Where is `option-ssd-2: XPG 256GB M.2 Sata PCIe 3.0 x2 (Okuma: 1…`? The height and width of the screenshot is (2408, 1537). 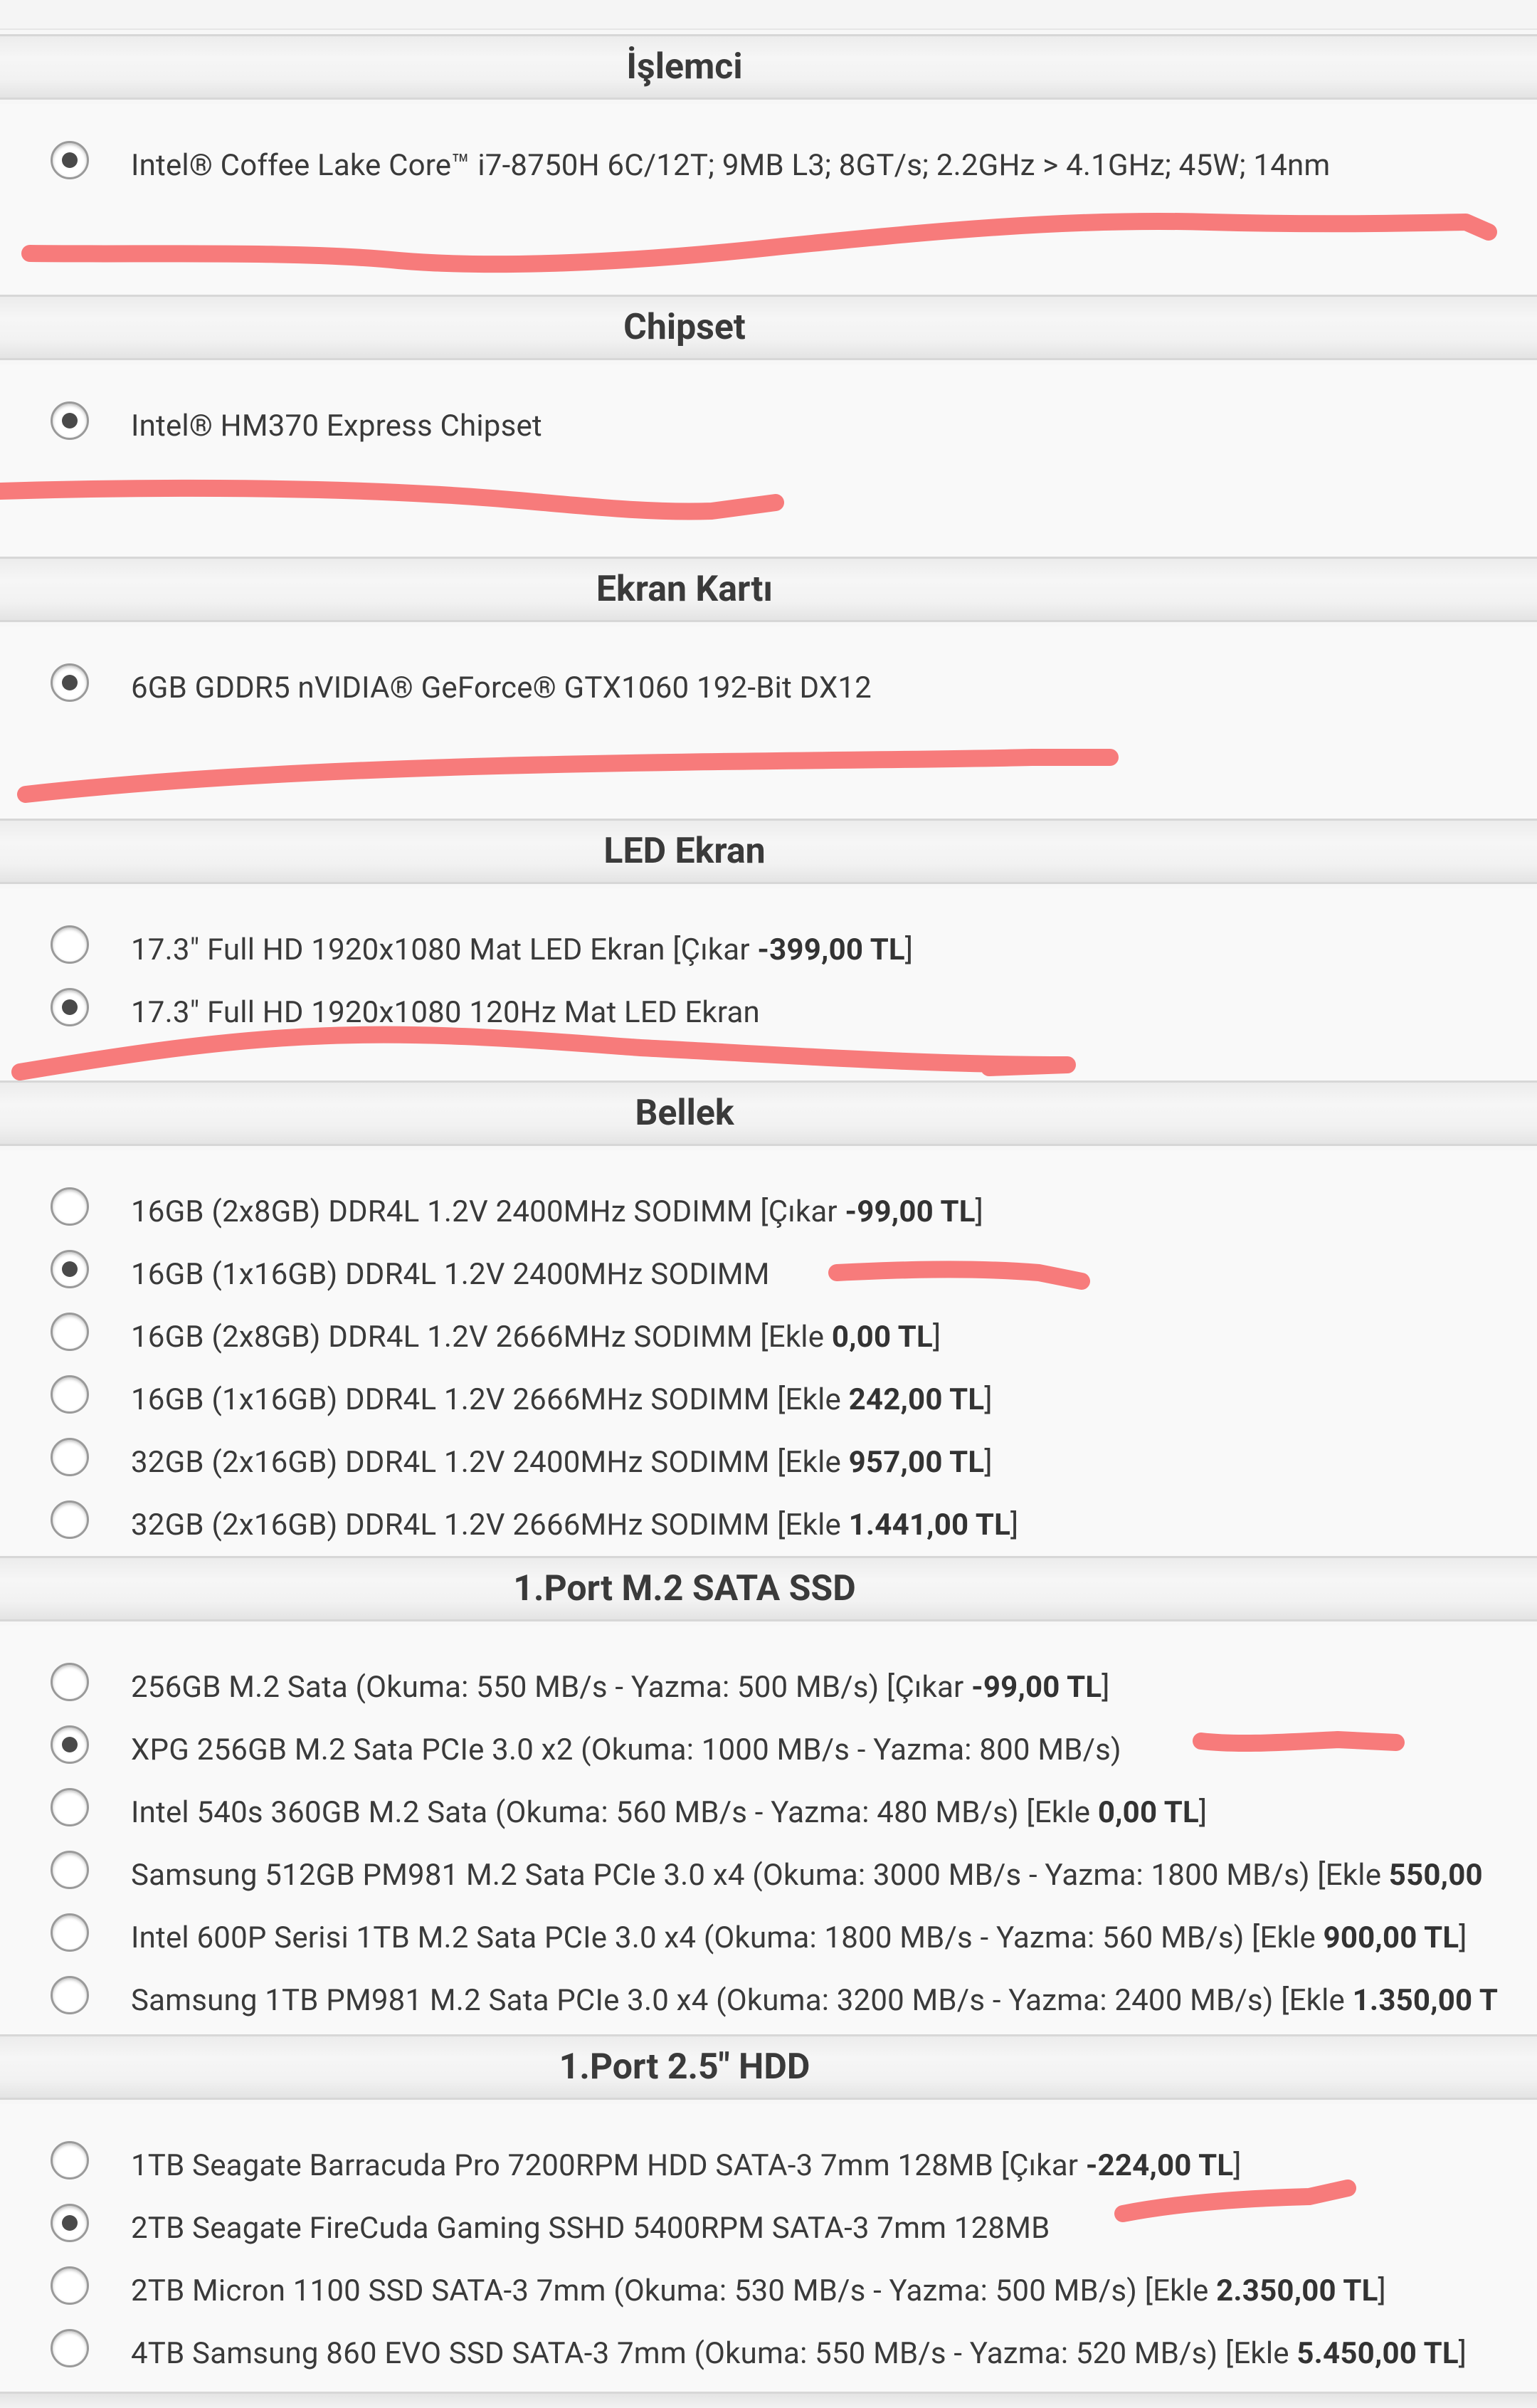
option-ssd-2: XPG 256GB M.2 Sata PCIe 3.0 x2 (Okuma: 1… is located at coordinates (768, 1750).